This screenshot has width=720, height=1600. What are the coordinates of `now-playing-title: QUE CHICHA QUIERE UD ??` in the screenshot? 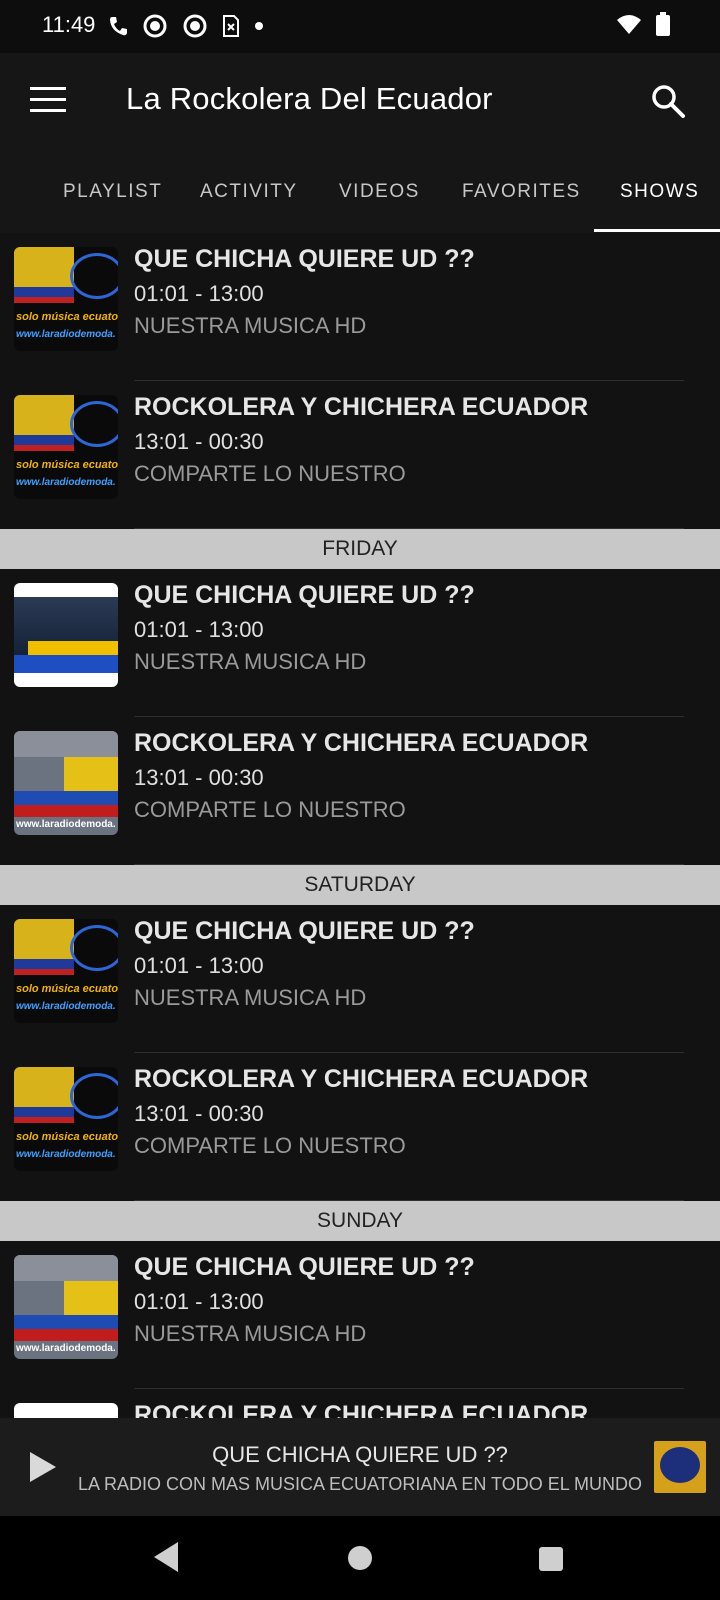 It's located at (360, 1454).